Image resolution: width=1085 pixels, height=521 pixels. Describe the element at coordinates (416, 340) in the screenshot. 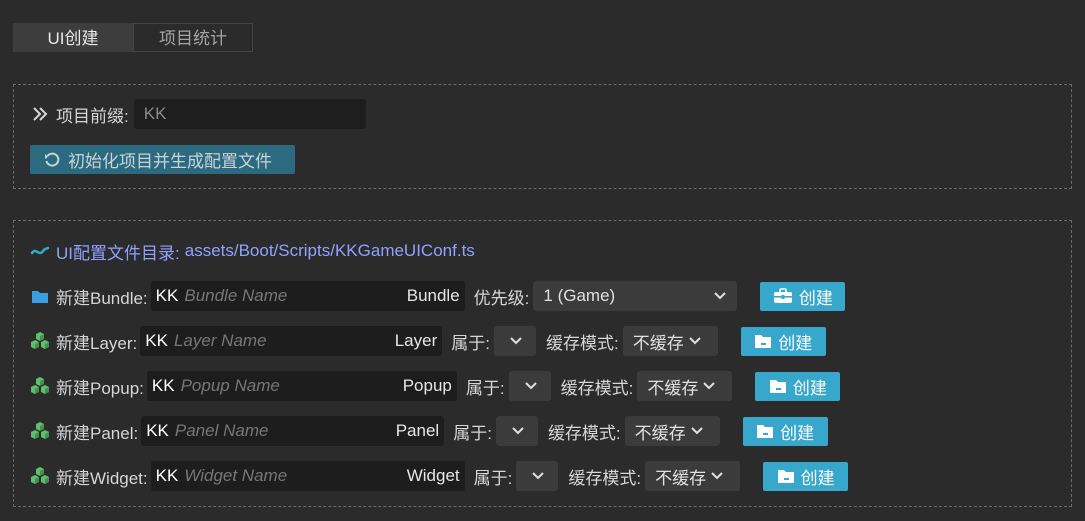

I see `layer-suffix: Layer` at that location.